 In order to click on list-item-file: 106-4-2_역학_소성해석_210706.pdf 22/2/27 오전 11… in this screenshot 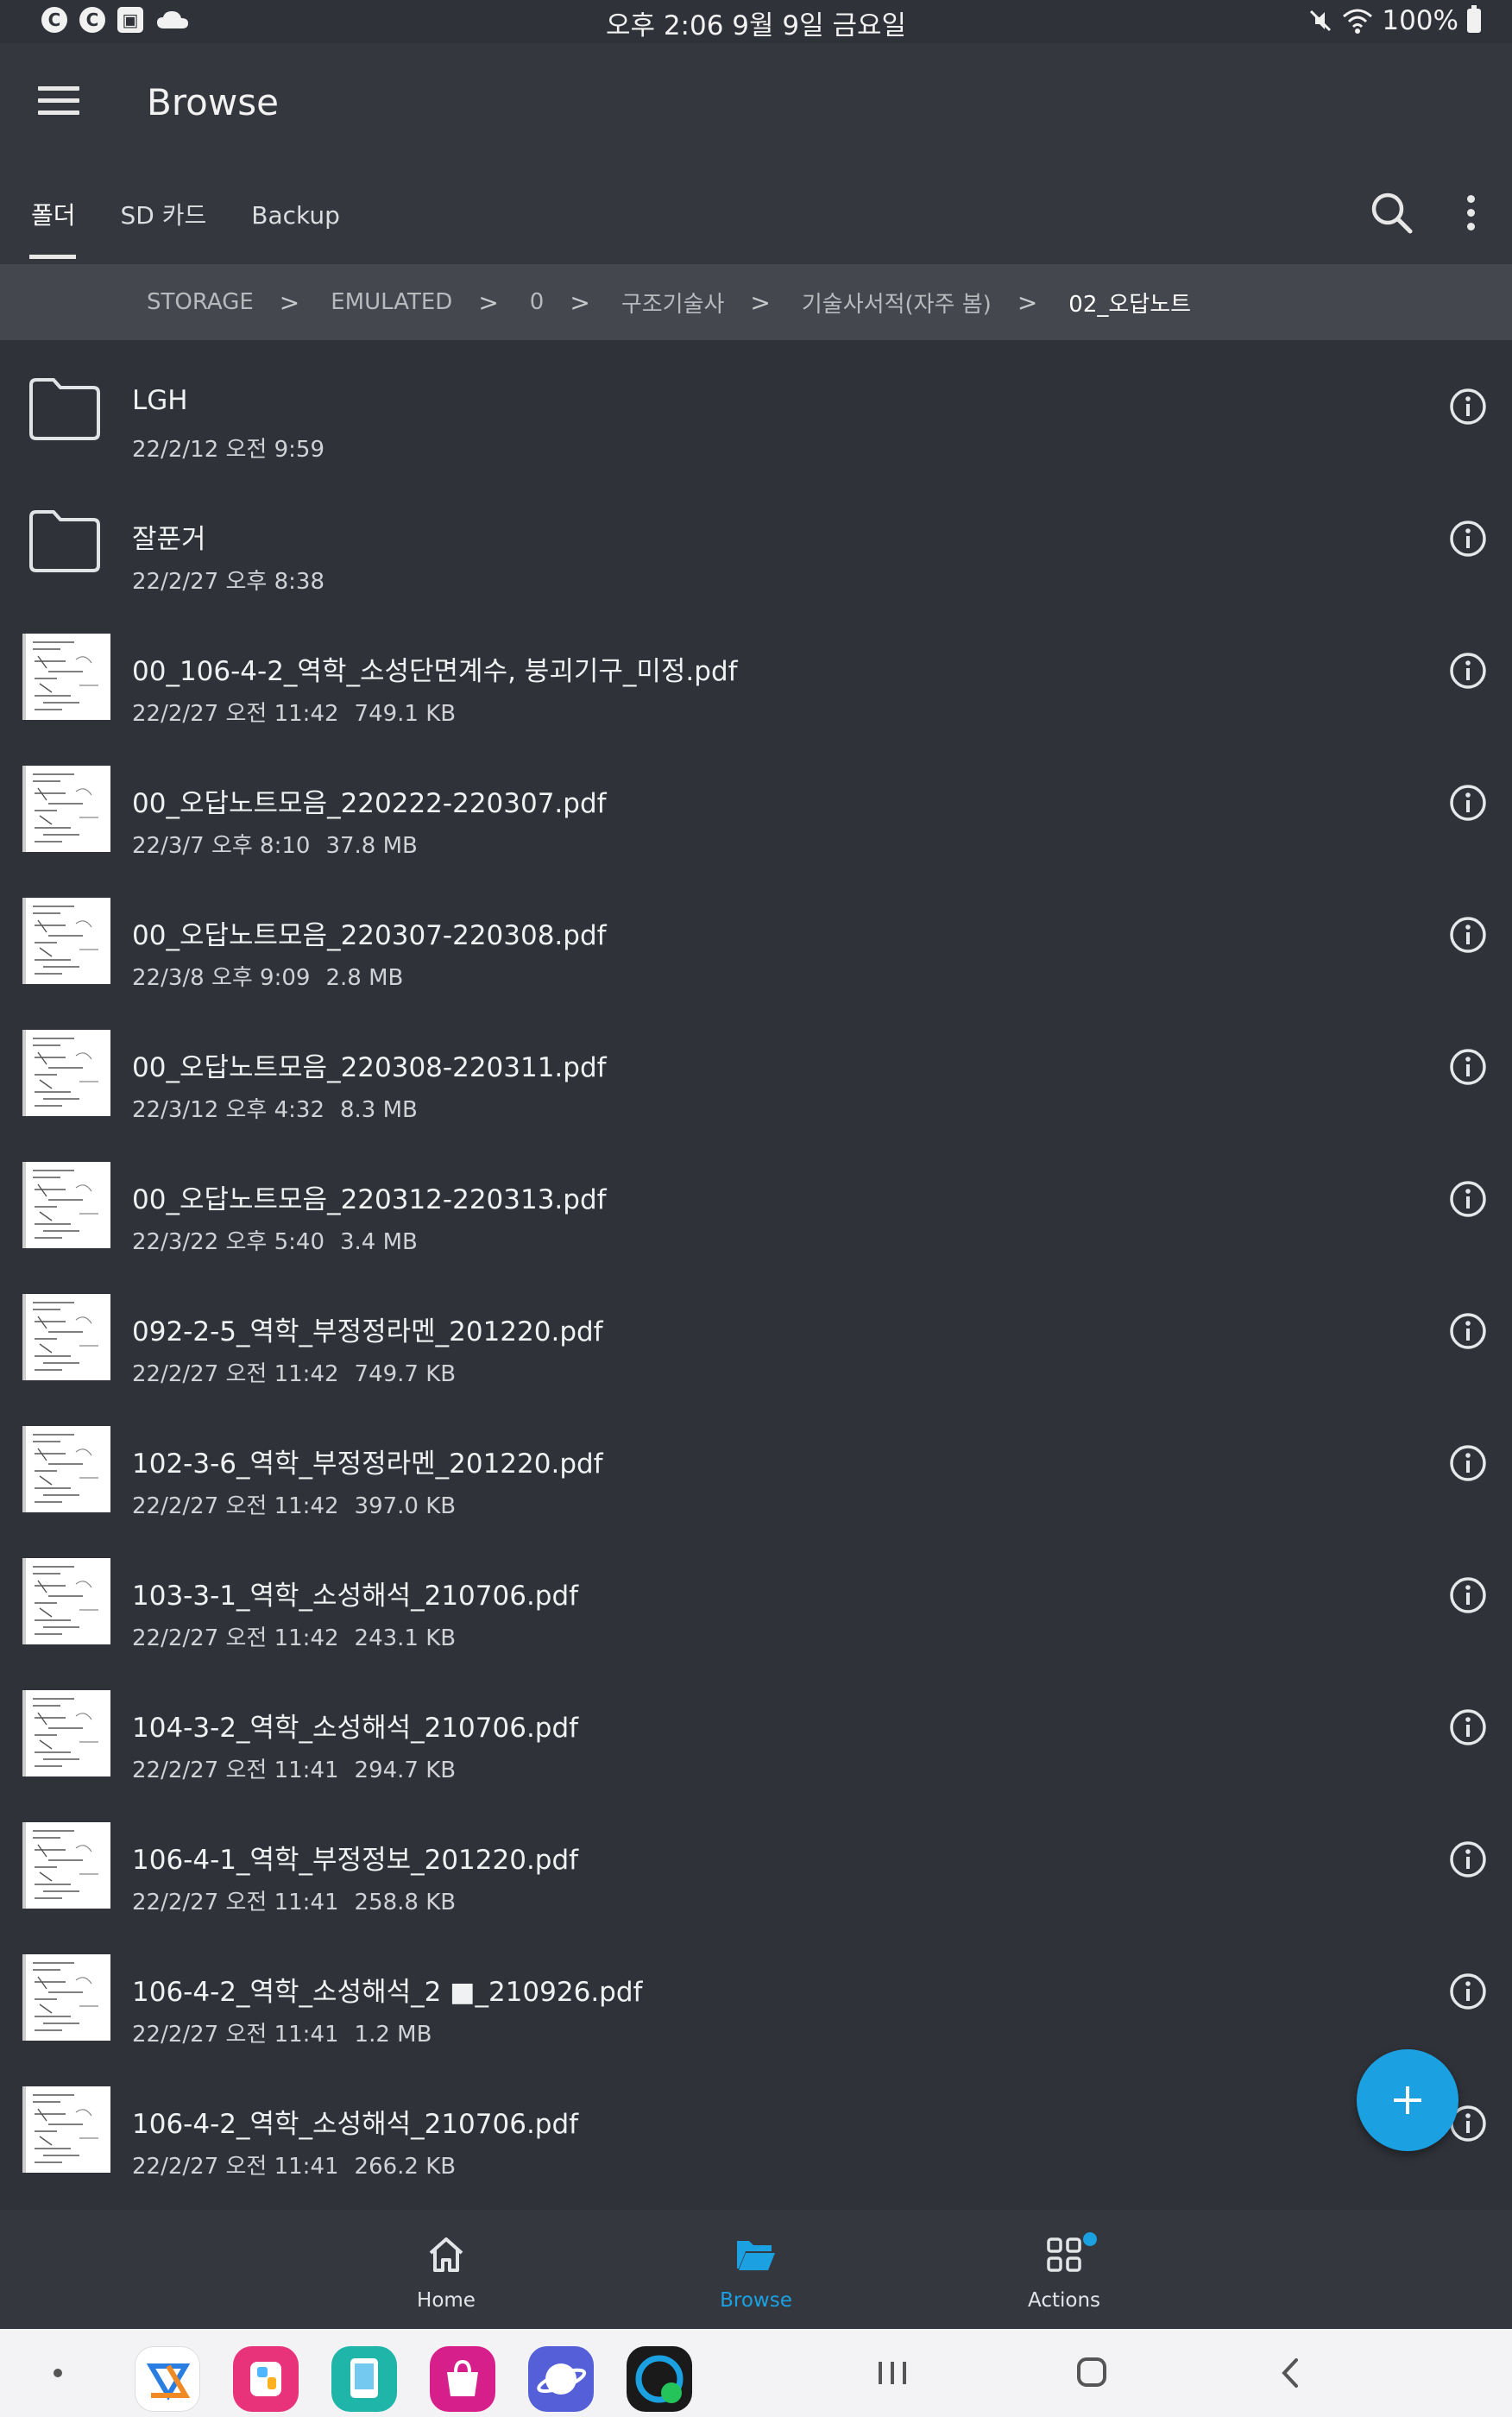, I will do `click(756, 2125)`.